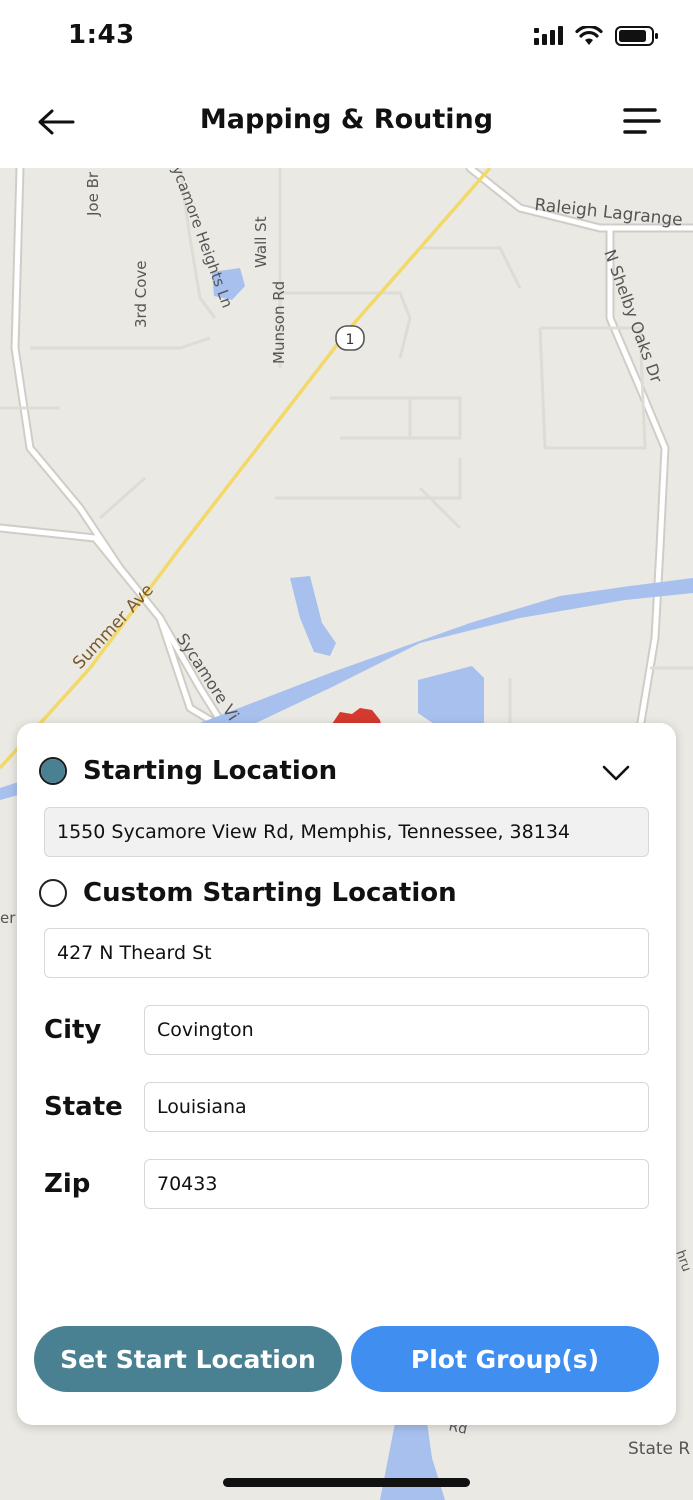 This screenshot has width=693, height=1500. Describe the element at coordinates (188, 1359) in the screenshot. I see `set-start-location-button: Set Start Location` at that location.